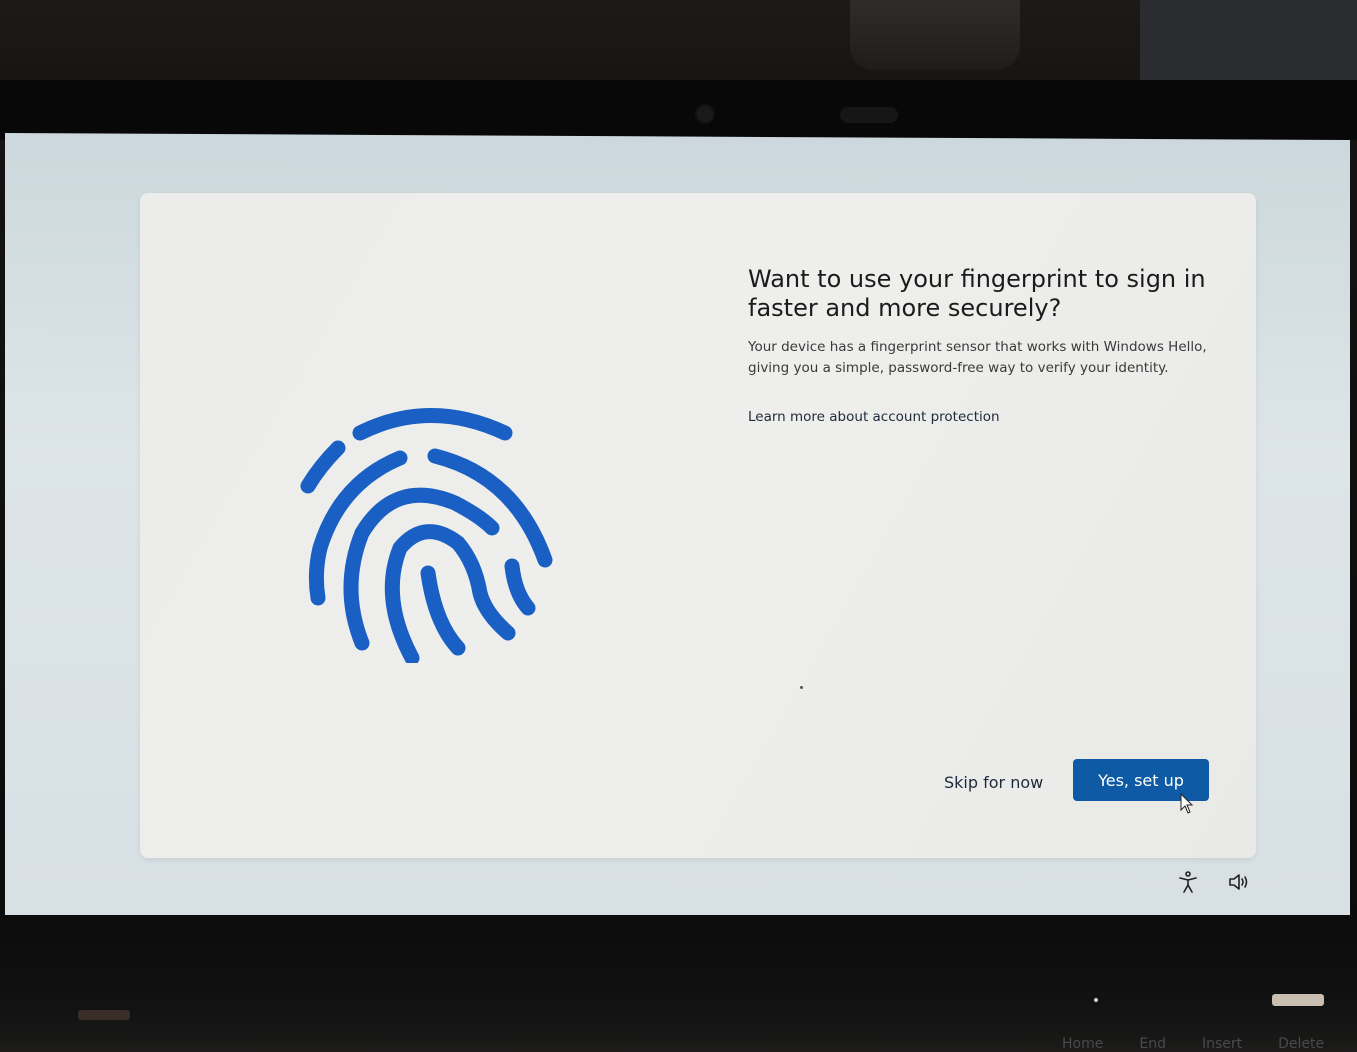 The width and height of the screenshot is (1357, 1052). Describe the element at coordinates (1298, 1000) in the screenshot. I see `hinge-right` at that location.